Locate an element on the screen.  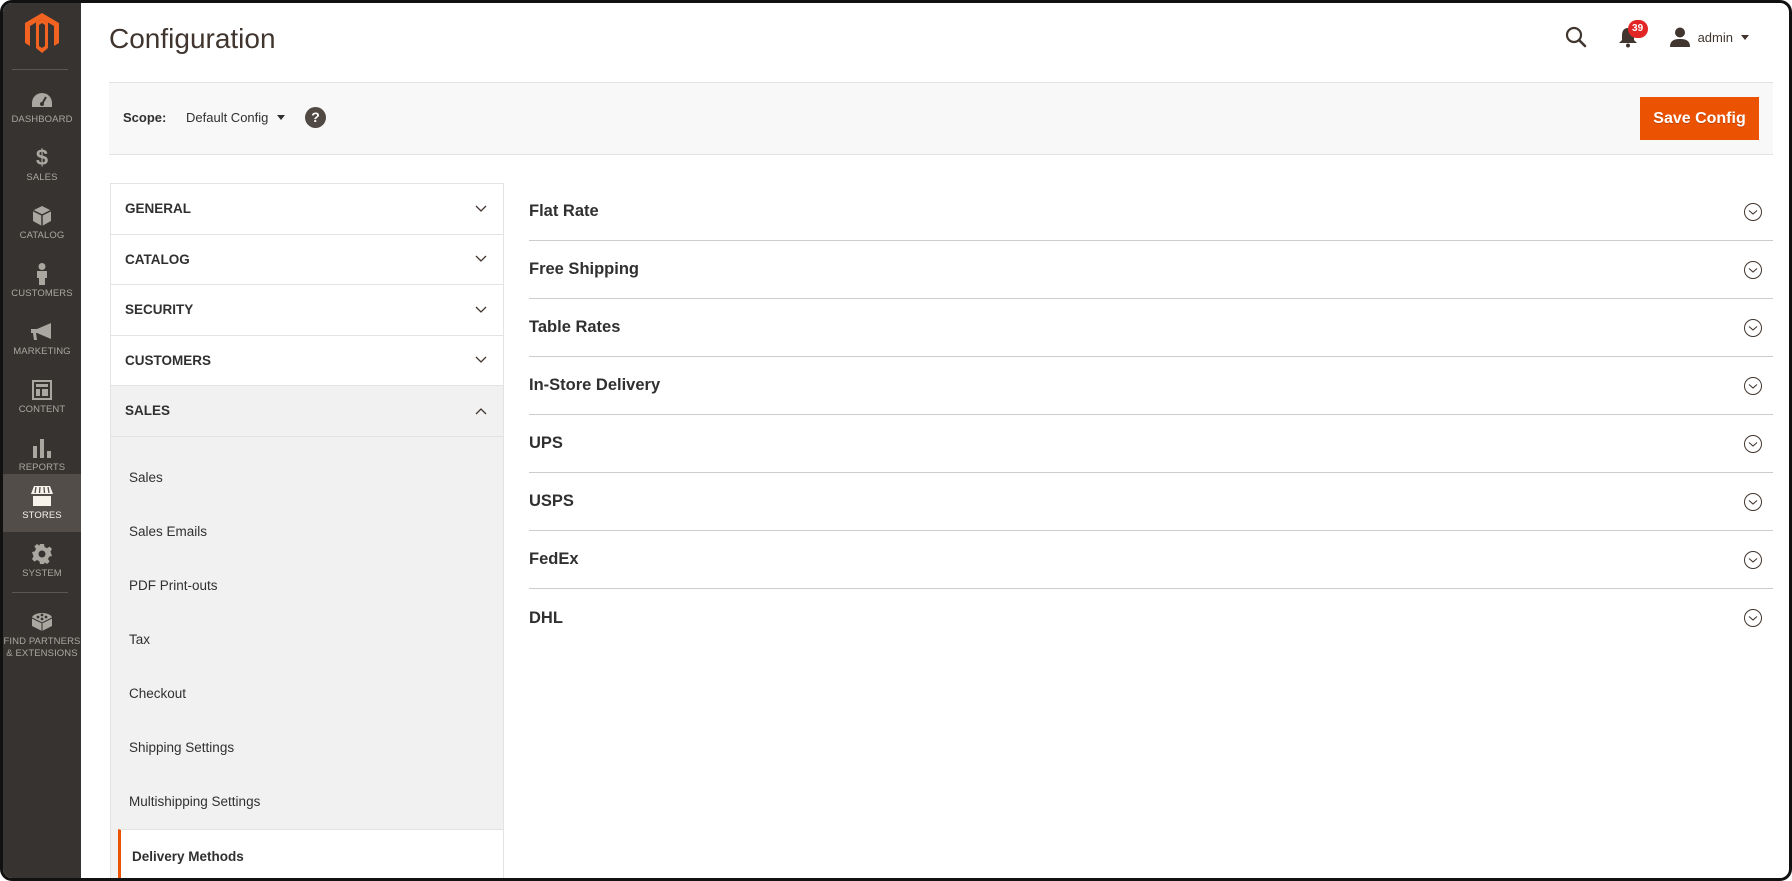
menu-item-marketing: Marketing is located at coordinates (42, 339).